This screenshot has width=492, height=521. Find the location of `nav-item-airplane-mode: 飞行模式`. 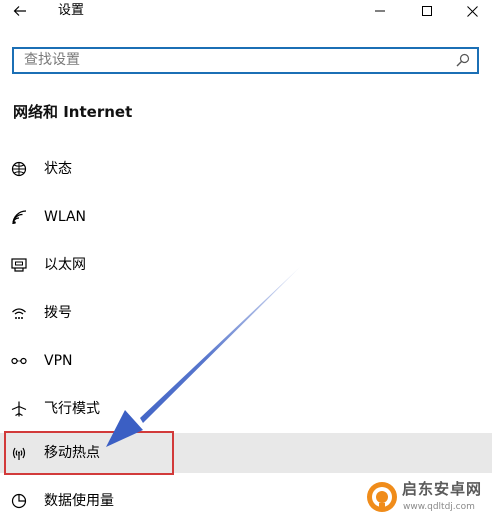

nav-item-airplane-mode: 飞行模式 is located at coordinates (246, 409).